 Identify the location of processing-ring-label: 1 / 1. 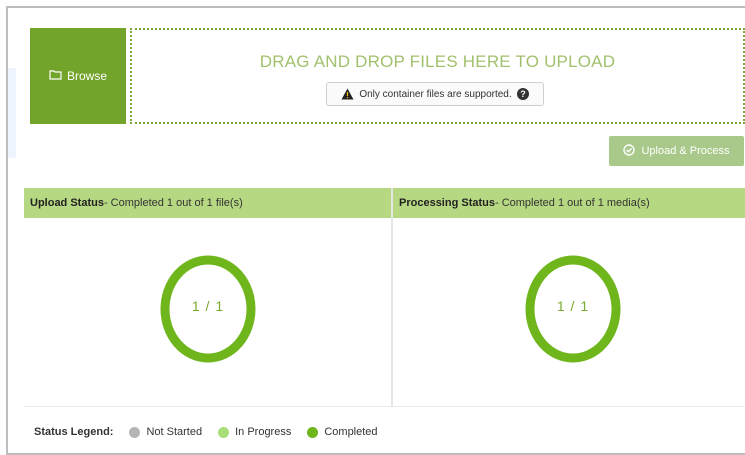
(573, 306).